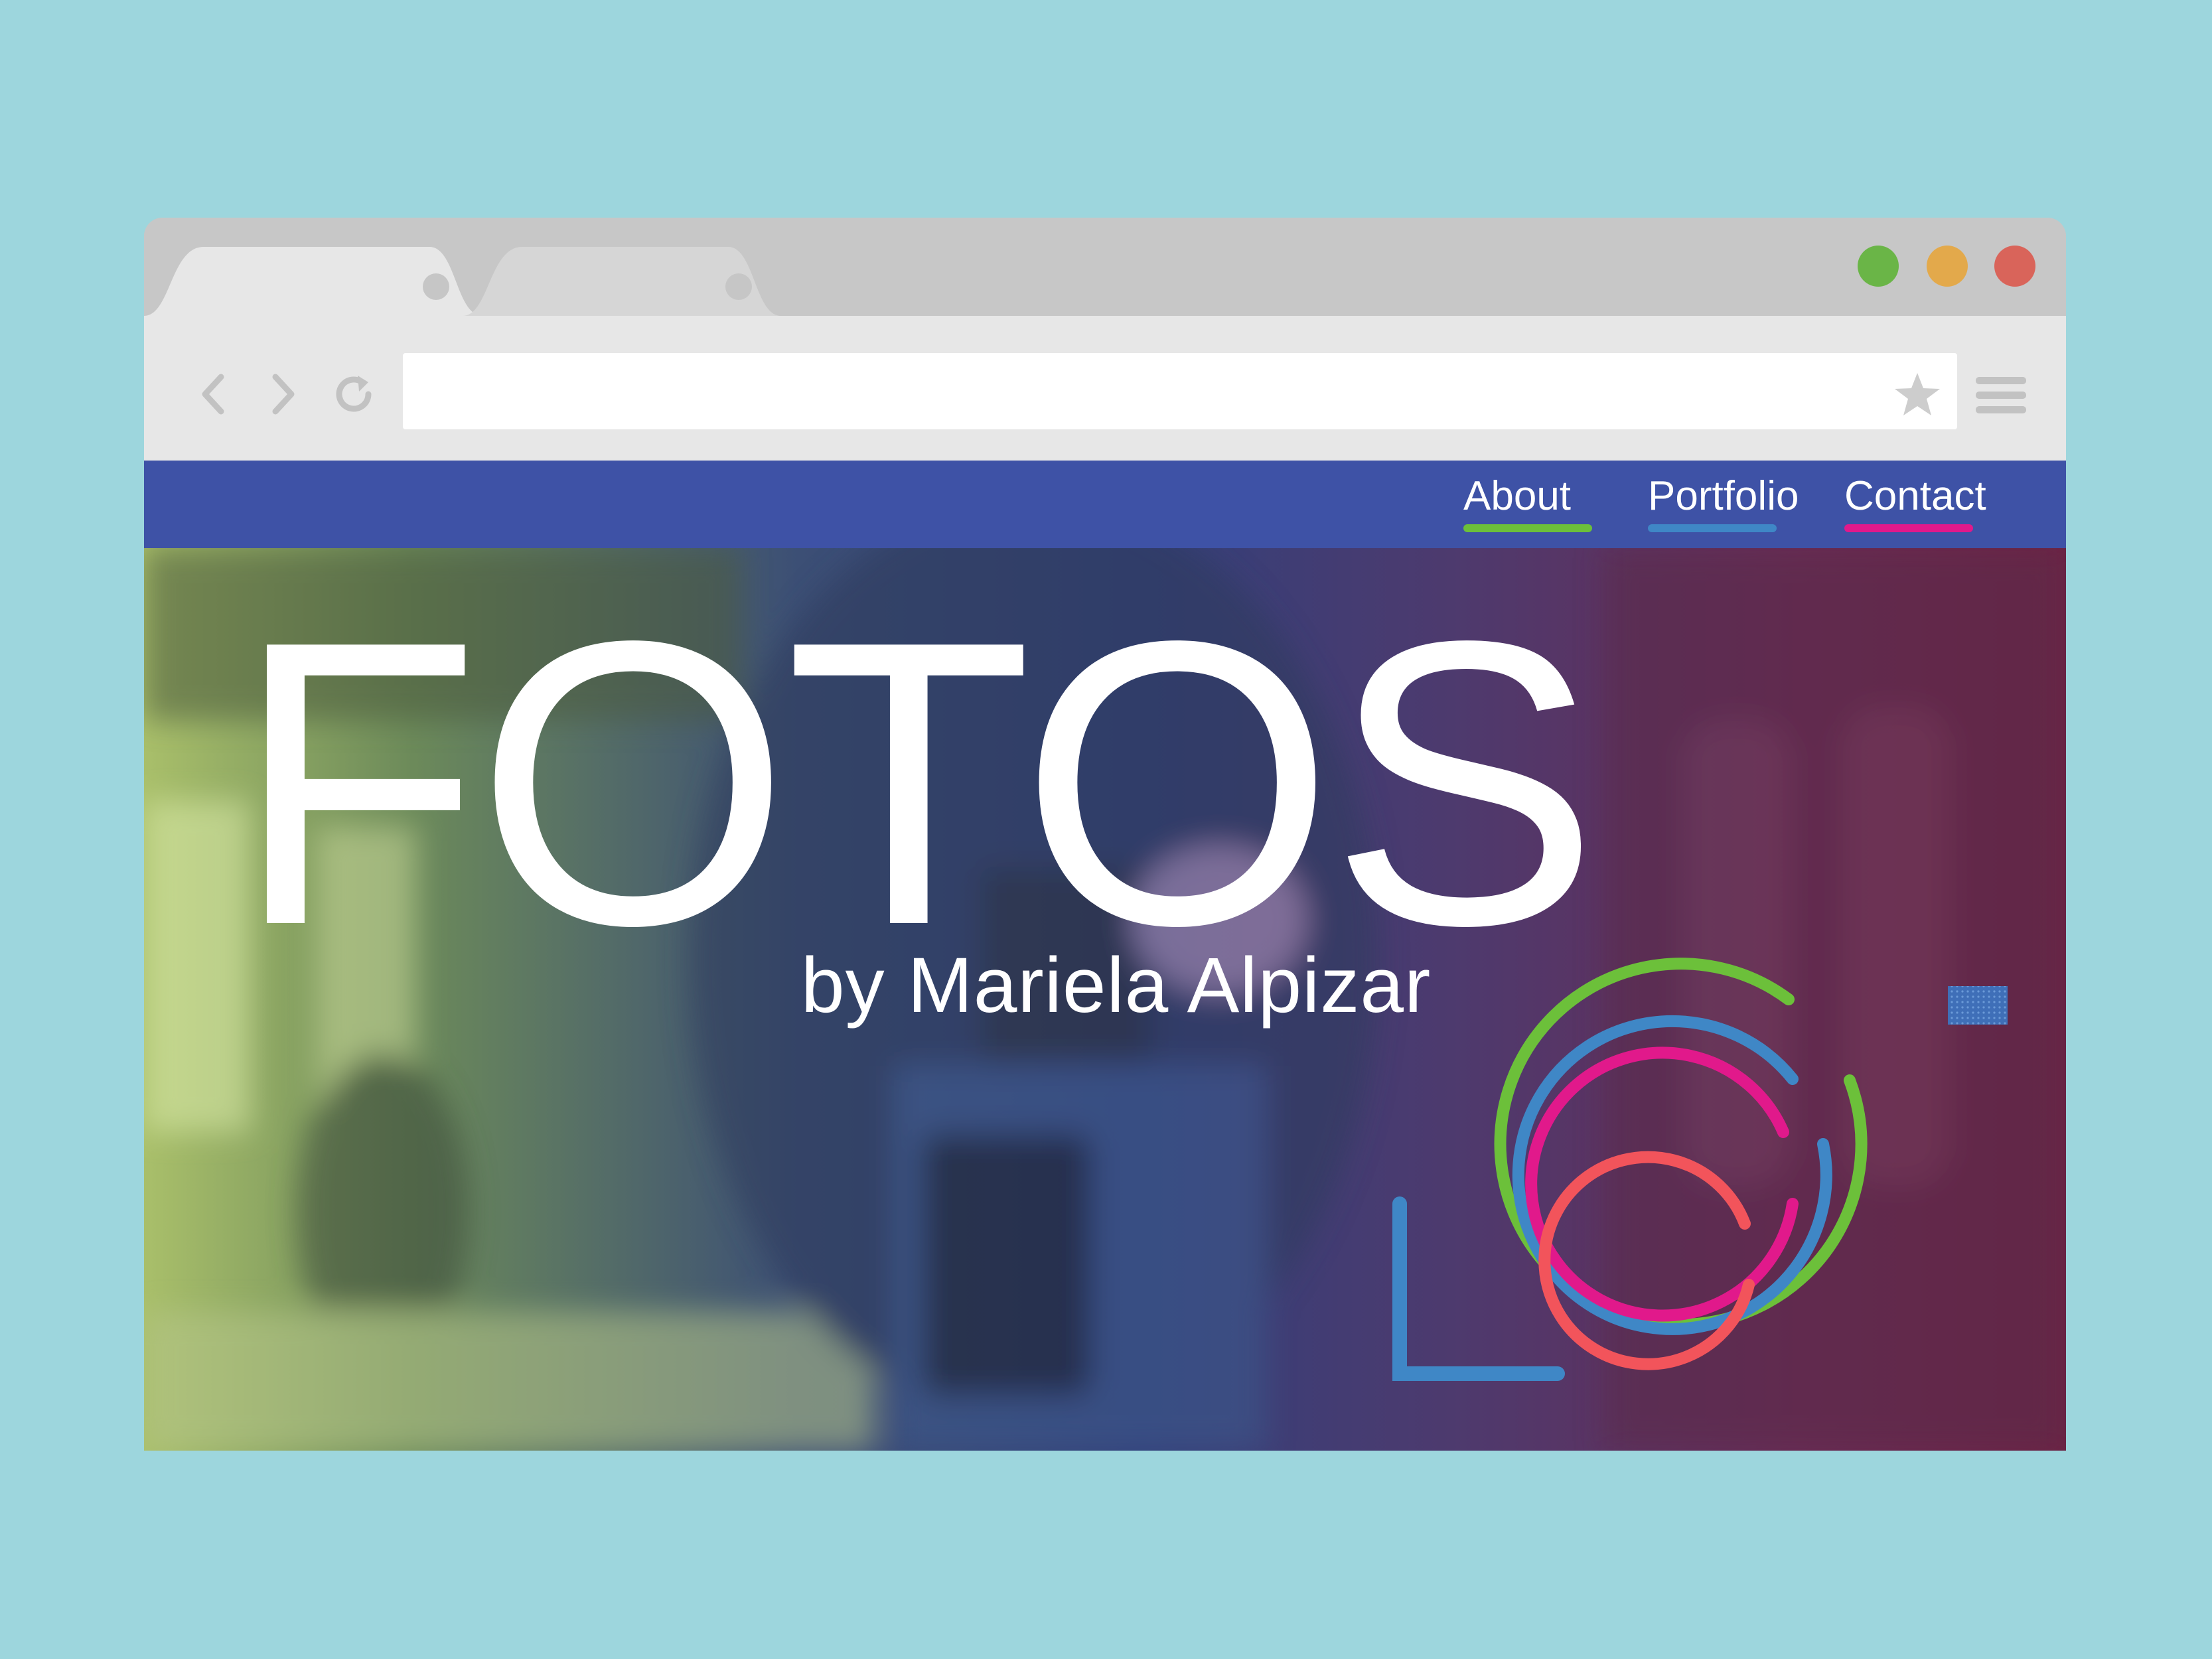 This screenshot has width=2212, height=1659. I want to click on browser-toolbar, so click(1105, 388).